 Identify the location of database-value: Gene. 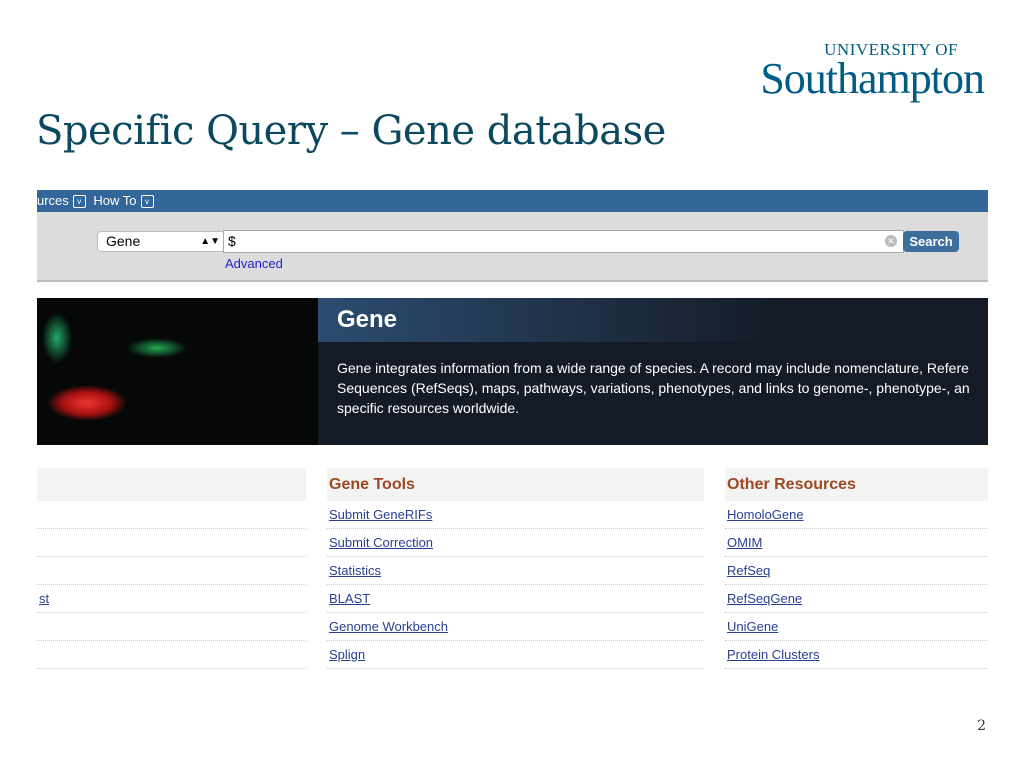
(123, 241).